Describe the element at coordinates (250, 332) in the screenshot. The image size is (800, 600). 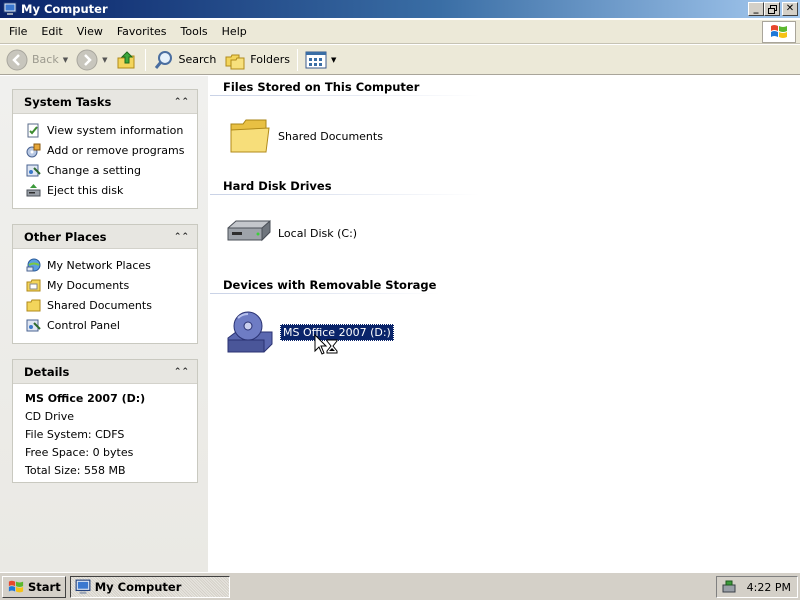
I see `cd-drive-icon` at that location.